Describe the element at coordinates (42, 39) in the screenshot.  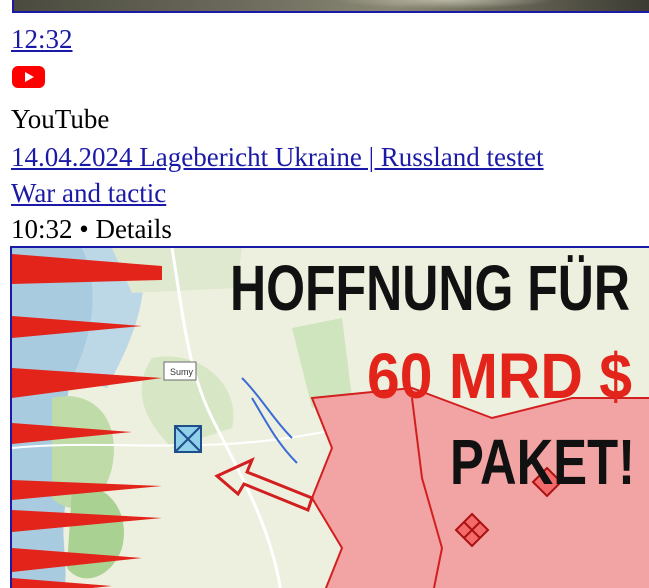
I see `previous-video-duration-link: 12:32` at that location.